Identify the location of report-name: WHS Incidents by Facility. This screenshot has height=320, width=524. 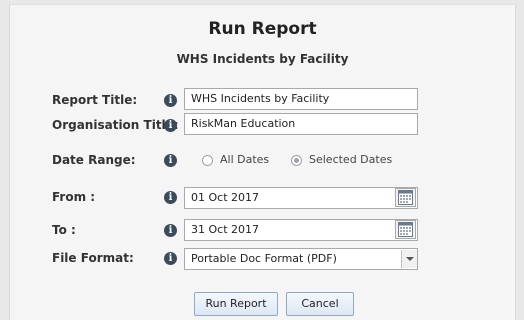
(262, 59).